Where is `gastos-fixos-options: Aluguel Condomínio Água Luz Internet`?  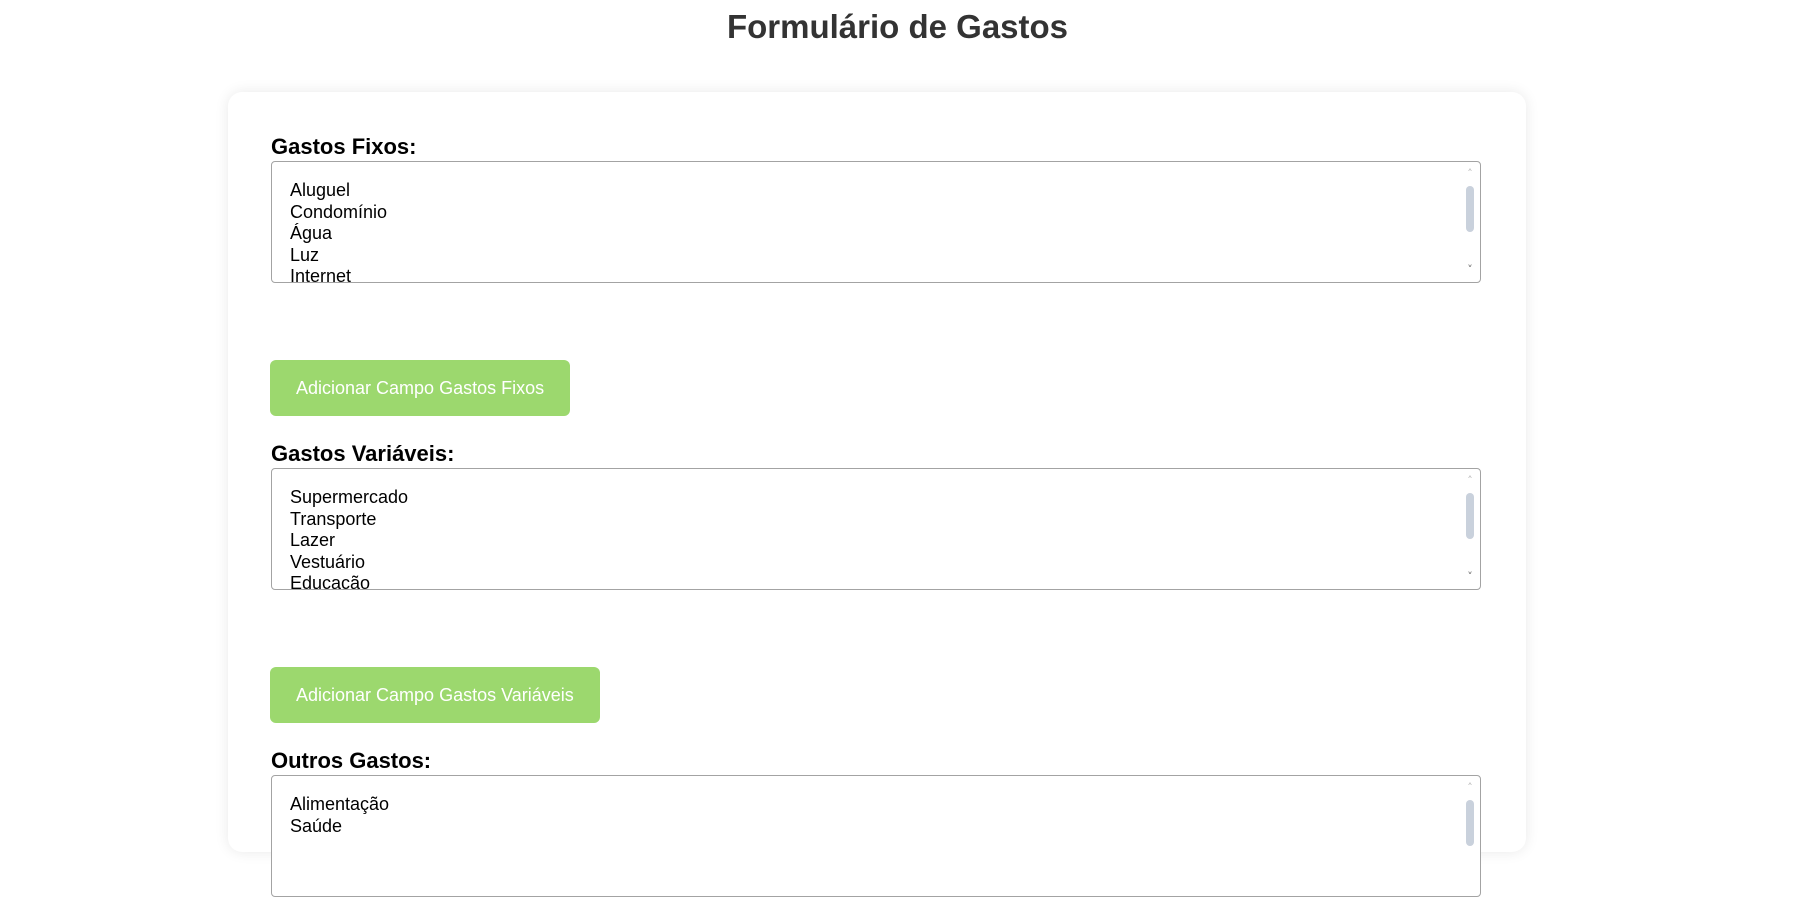
gastos-fixos-options: Aluguel Condomínio Água Luz Internet is located at coordinates (338, 231).